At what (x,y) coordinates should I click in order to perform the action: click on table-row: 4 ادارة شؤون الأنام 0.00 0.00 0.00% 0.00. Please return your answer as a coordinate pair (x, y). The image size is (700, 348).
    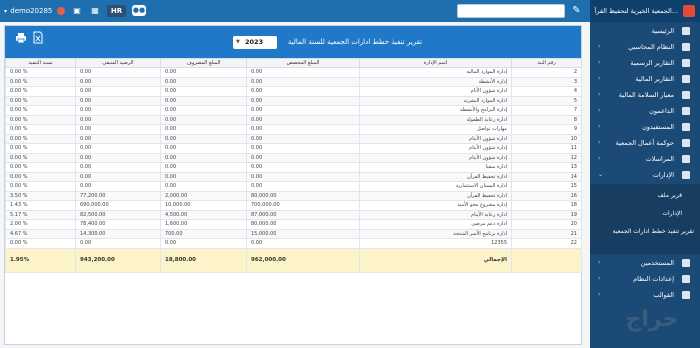
    Looking at the image, I should click on (293, 91).